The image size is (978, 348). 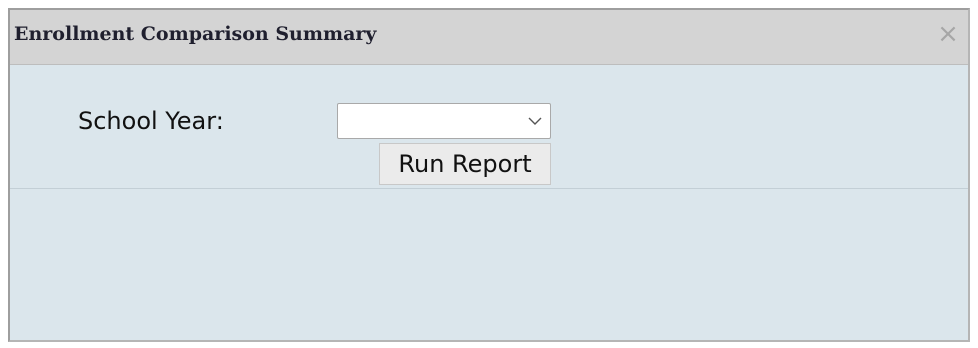 What do you see at coordinates (195, 34) in the screenshot?
I see `dialog-title: Enrollment Comparison Summary` at bounding box center [195, 34].